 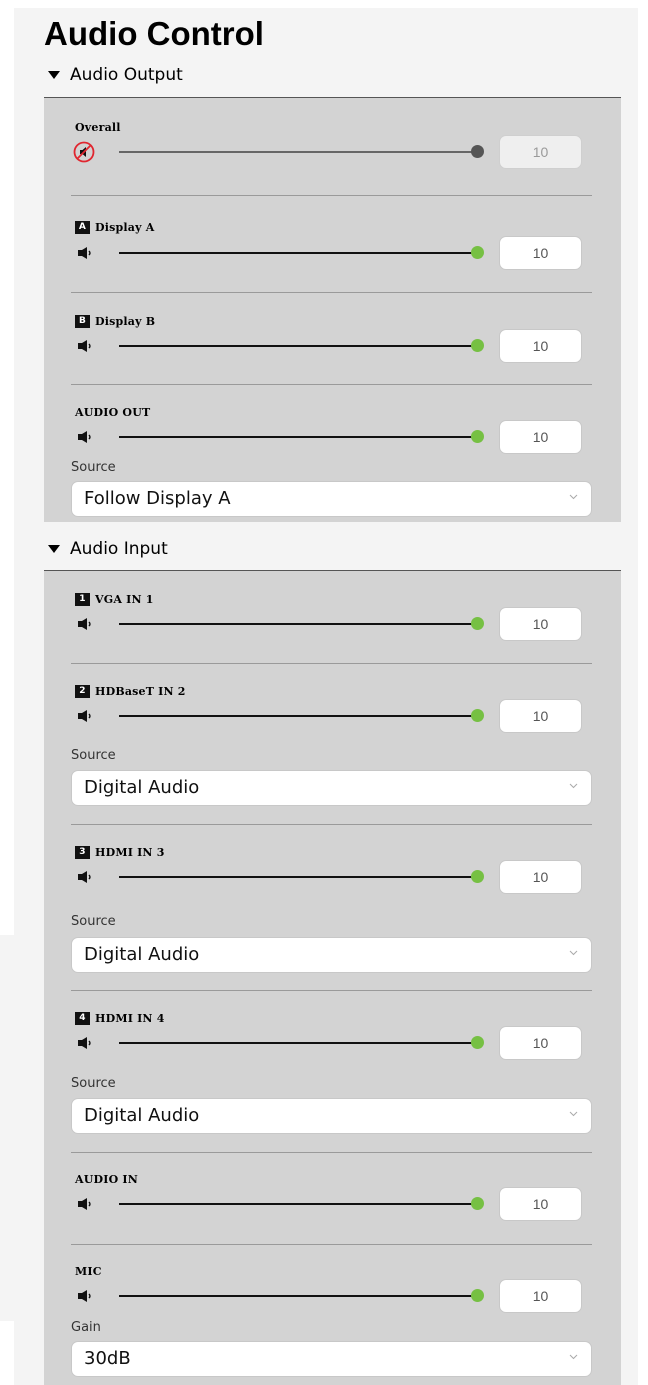 What do you see at coordinates (477, 1203) in the screenshot?
I see `audio-in-slider-handle` at bounding box center [477, 1203].